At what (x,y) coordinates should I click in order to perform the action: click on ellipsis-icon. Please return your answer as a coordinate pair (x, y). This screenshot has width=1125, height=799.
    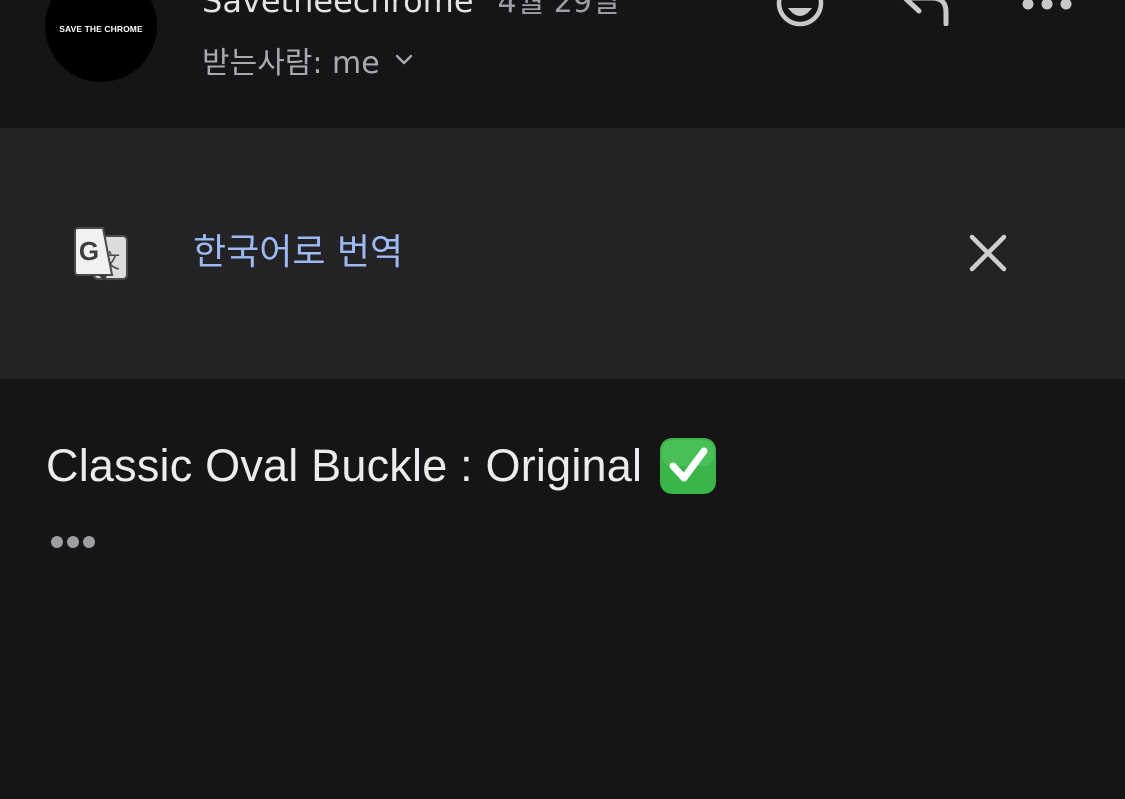
    Looking at the image, I should click on (74, 542).